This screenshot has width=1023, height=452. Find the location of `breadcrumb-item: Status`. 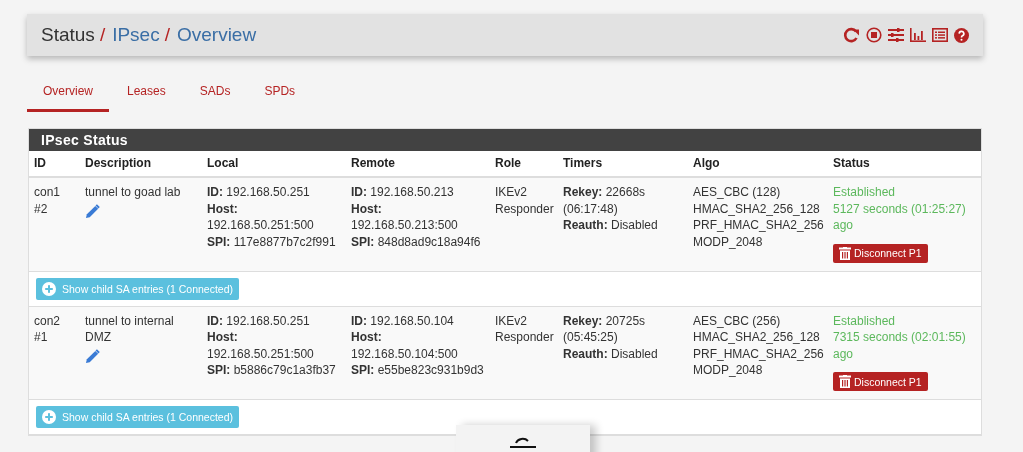

breadcrumb-item: Status is located at coordinates (68, 35).